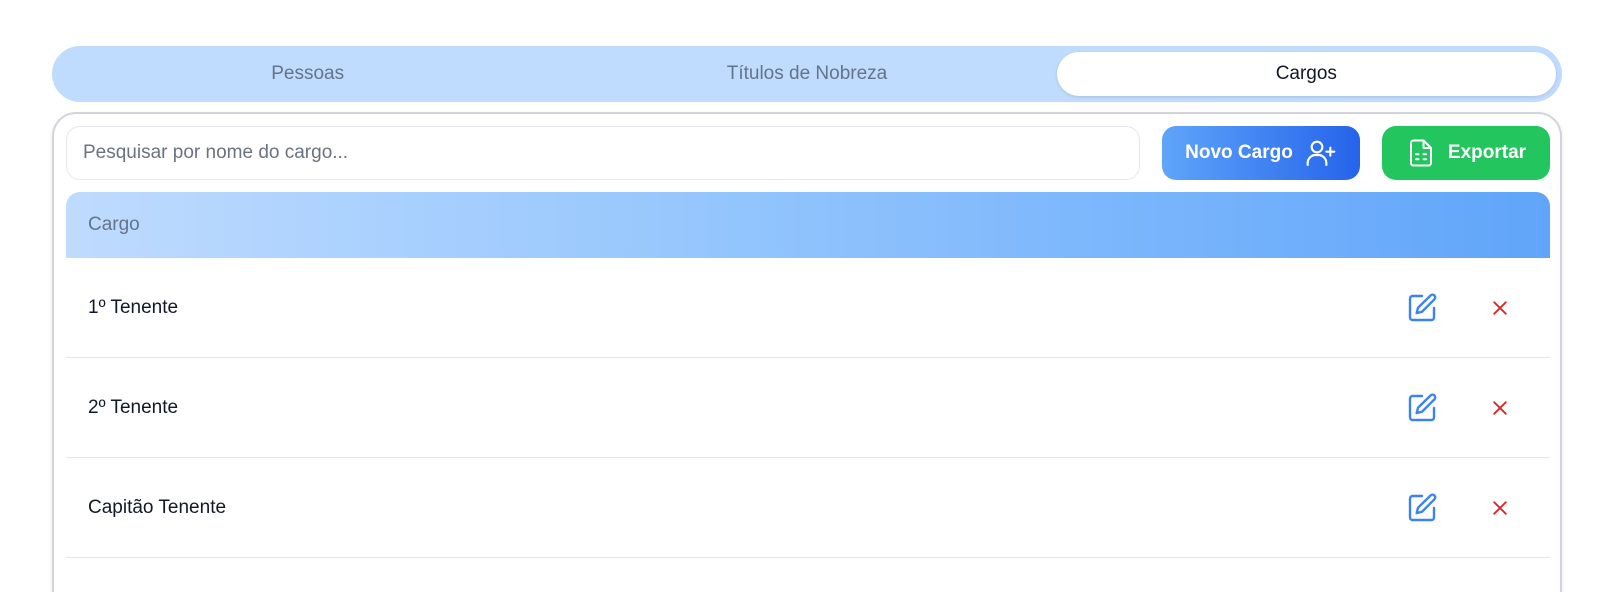 This screenshot has width=1623, height=592. What do you see at coordinates (307, 74) in the screenshot?
I see `tab-pessoas: Pessoas` at bounding box center [307, 74].